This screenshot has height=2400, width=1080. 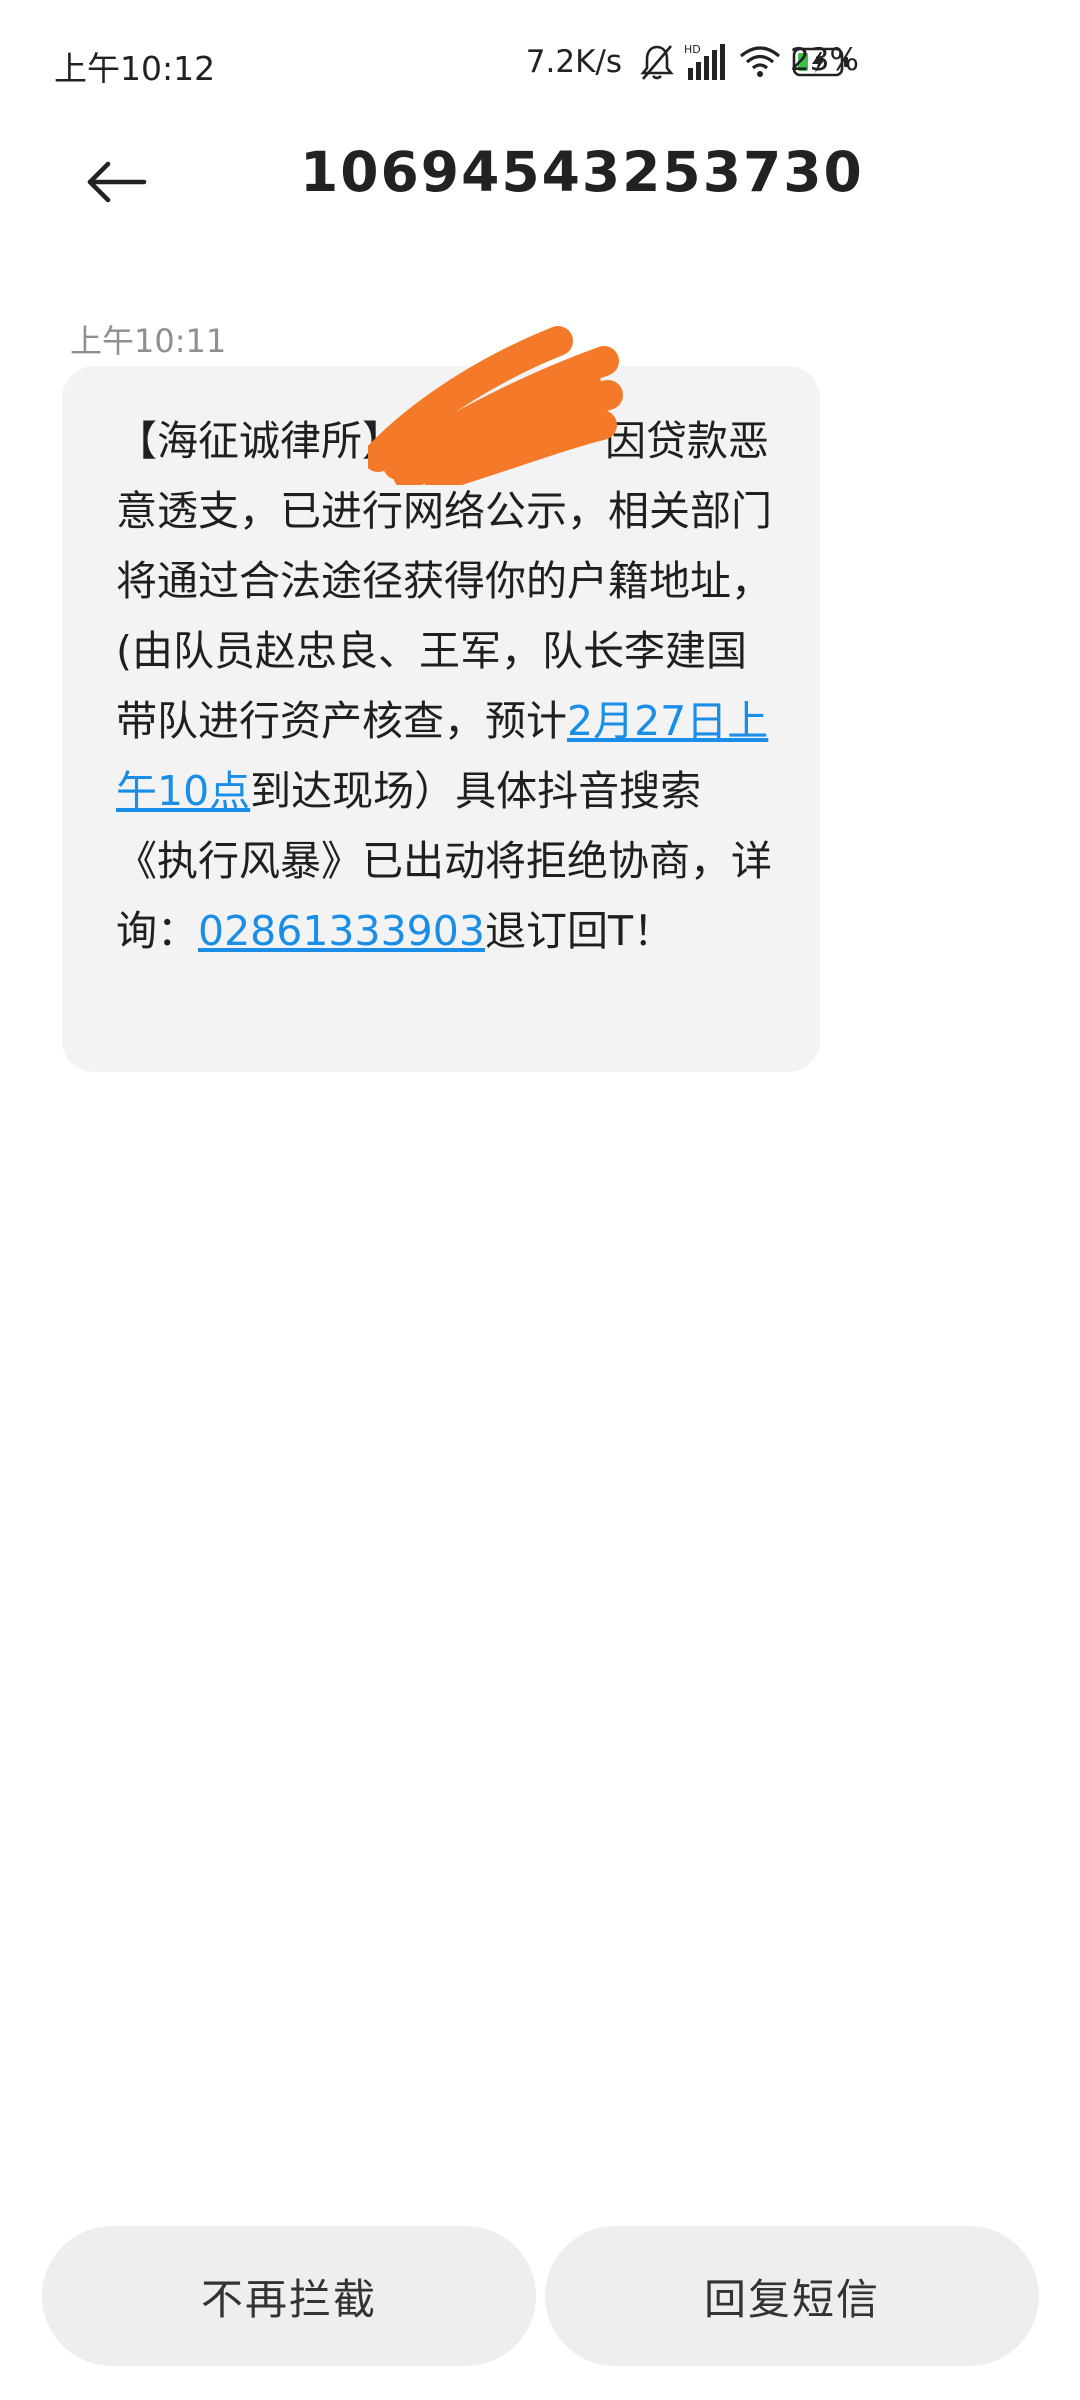 I want to click on message-text-part4: 退订回T！, so click(x=579, y=931).